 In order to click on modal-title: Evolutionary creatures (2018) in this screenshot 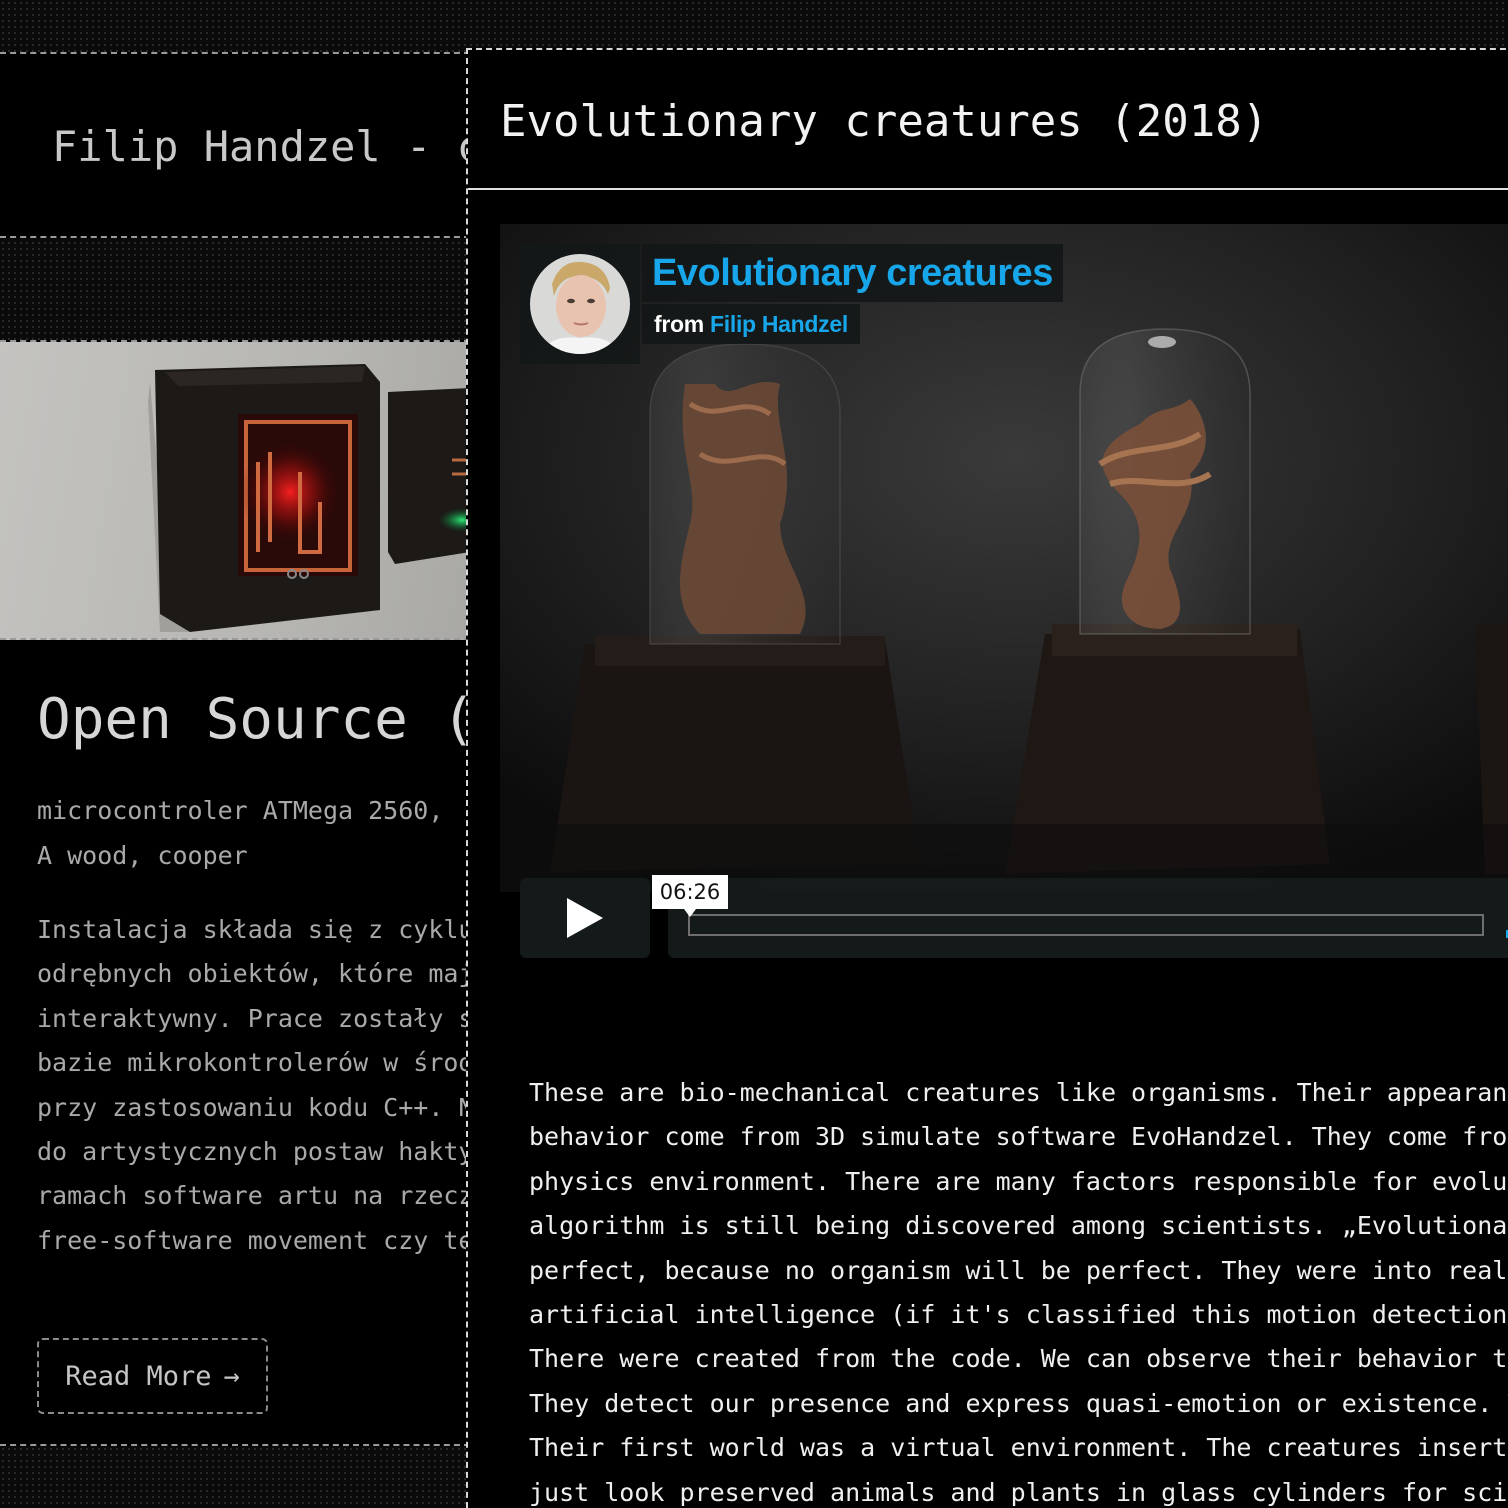, I will do `click(884, 121)`.